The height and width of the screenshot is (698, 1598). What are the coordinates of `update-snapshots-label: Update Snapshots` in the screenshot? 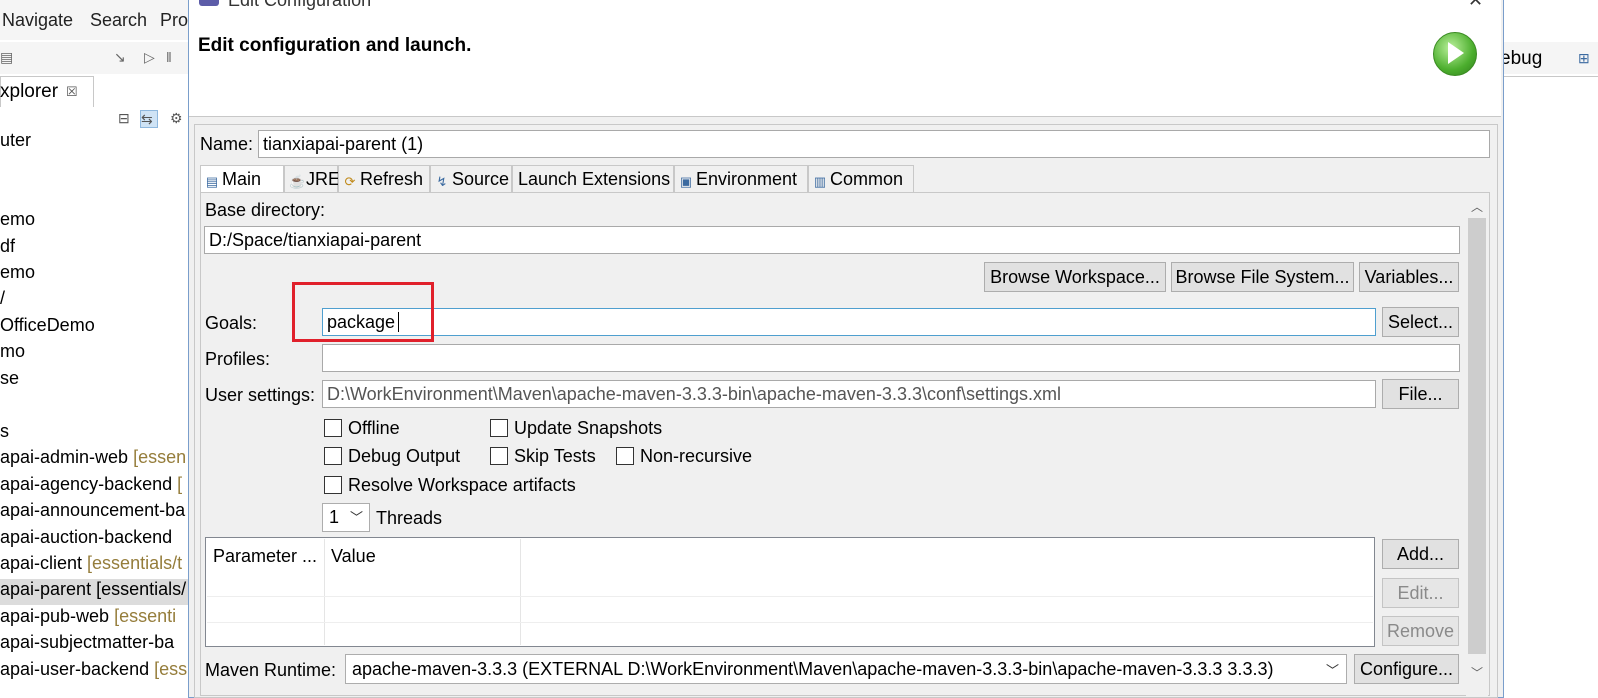 It's located at (588, 428).